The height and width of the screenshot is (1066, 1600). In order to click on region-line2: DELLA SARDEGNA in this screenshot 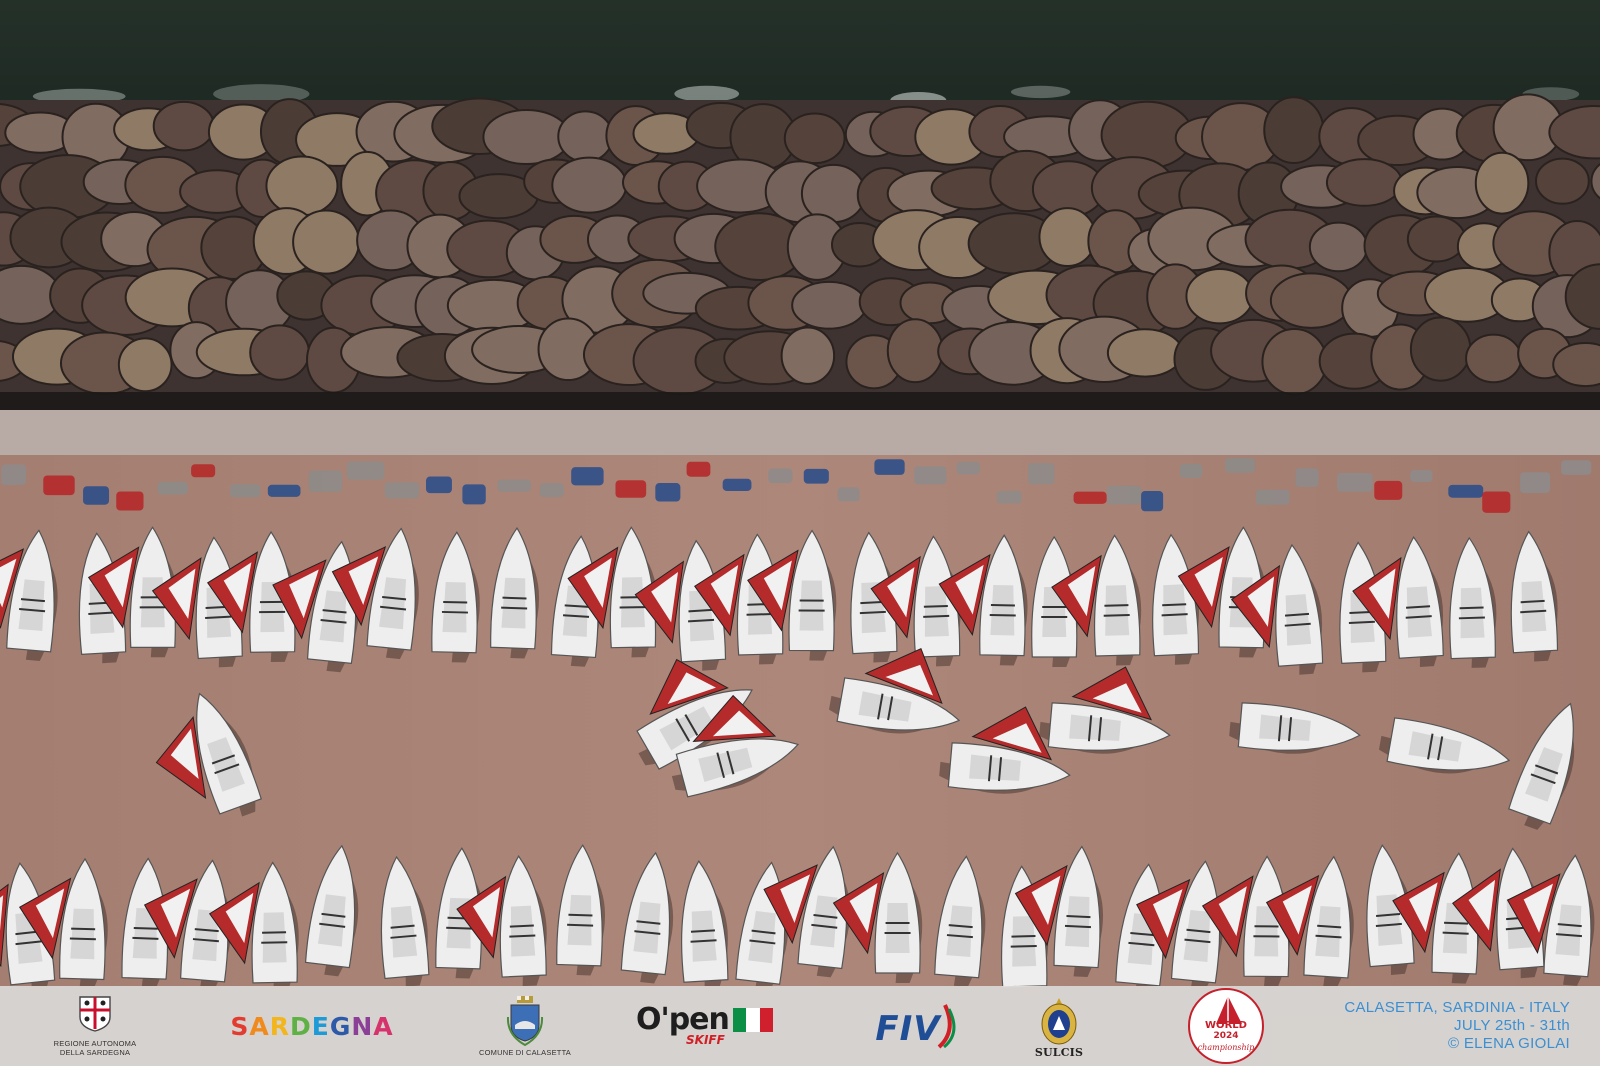, I will do `click(95, 1052)`.